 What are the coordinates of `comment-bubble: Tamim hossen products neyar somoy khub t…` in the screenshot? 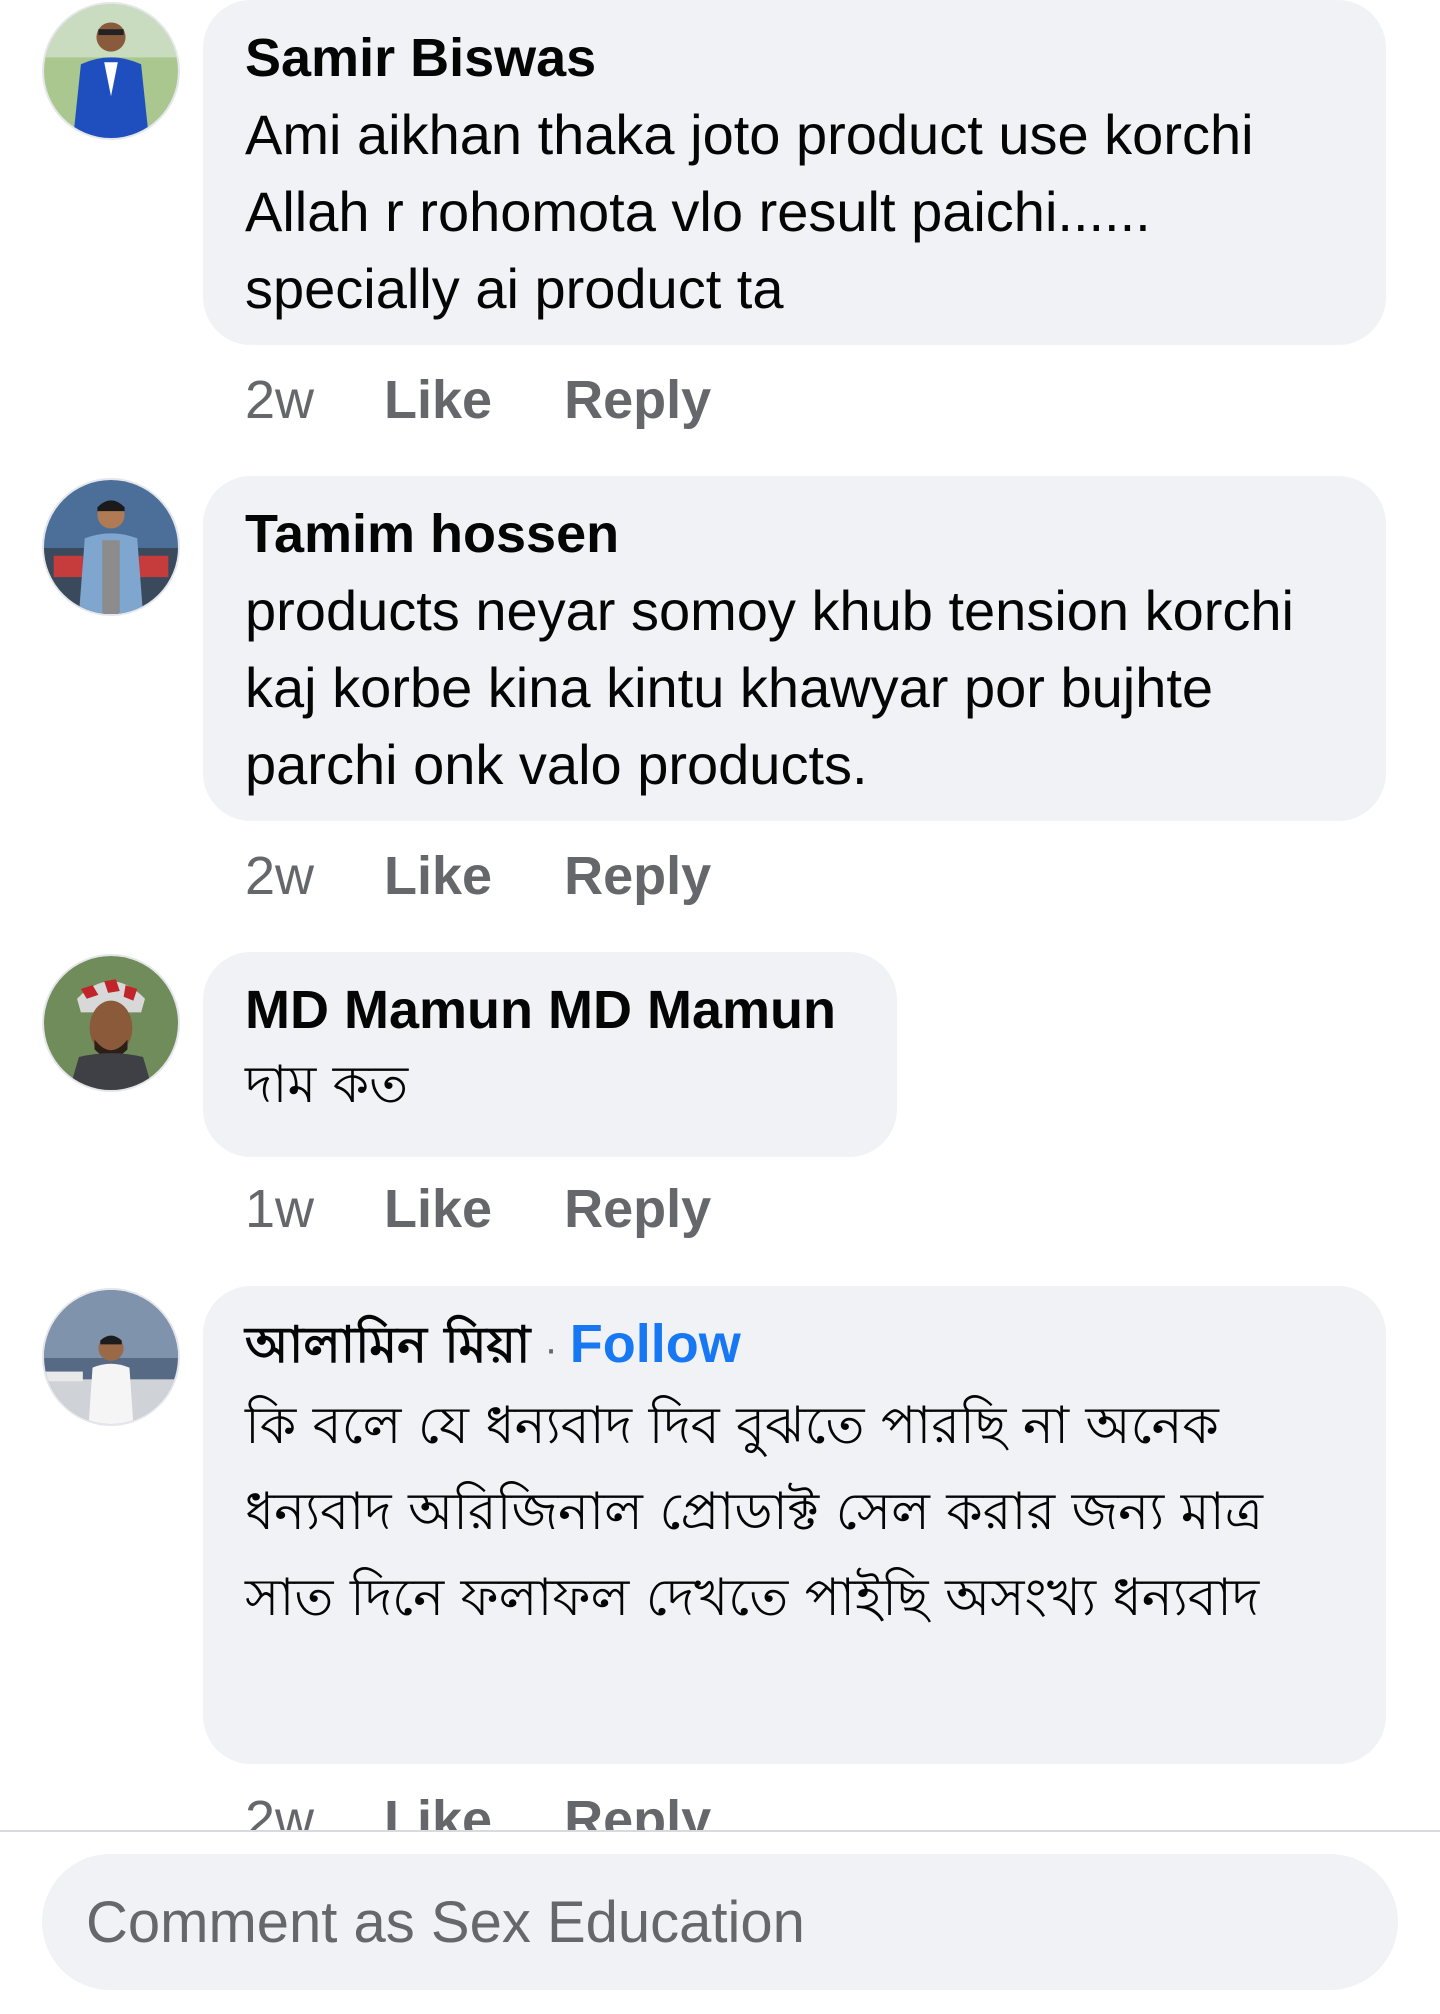 It's located at (794, 648).